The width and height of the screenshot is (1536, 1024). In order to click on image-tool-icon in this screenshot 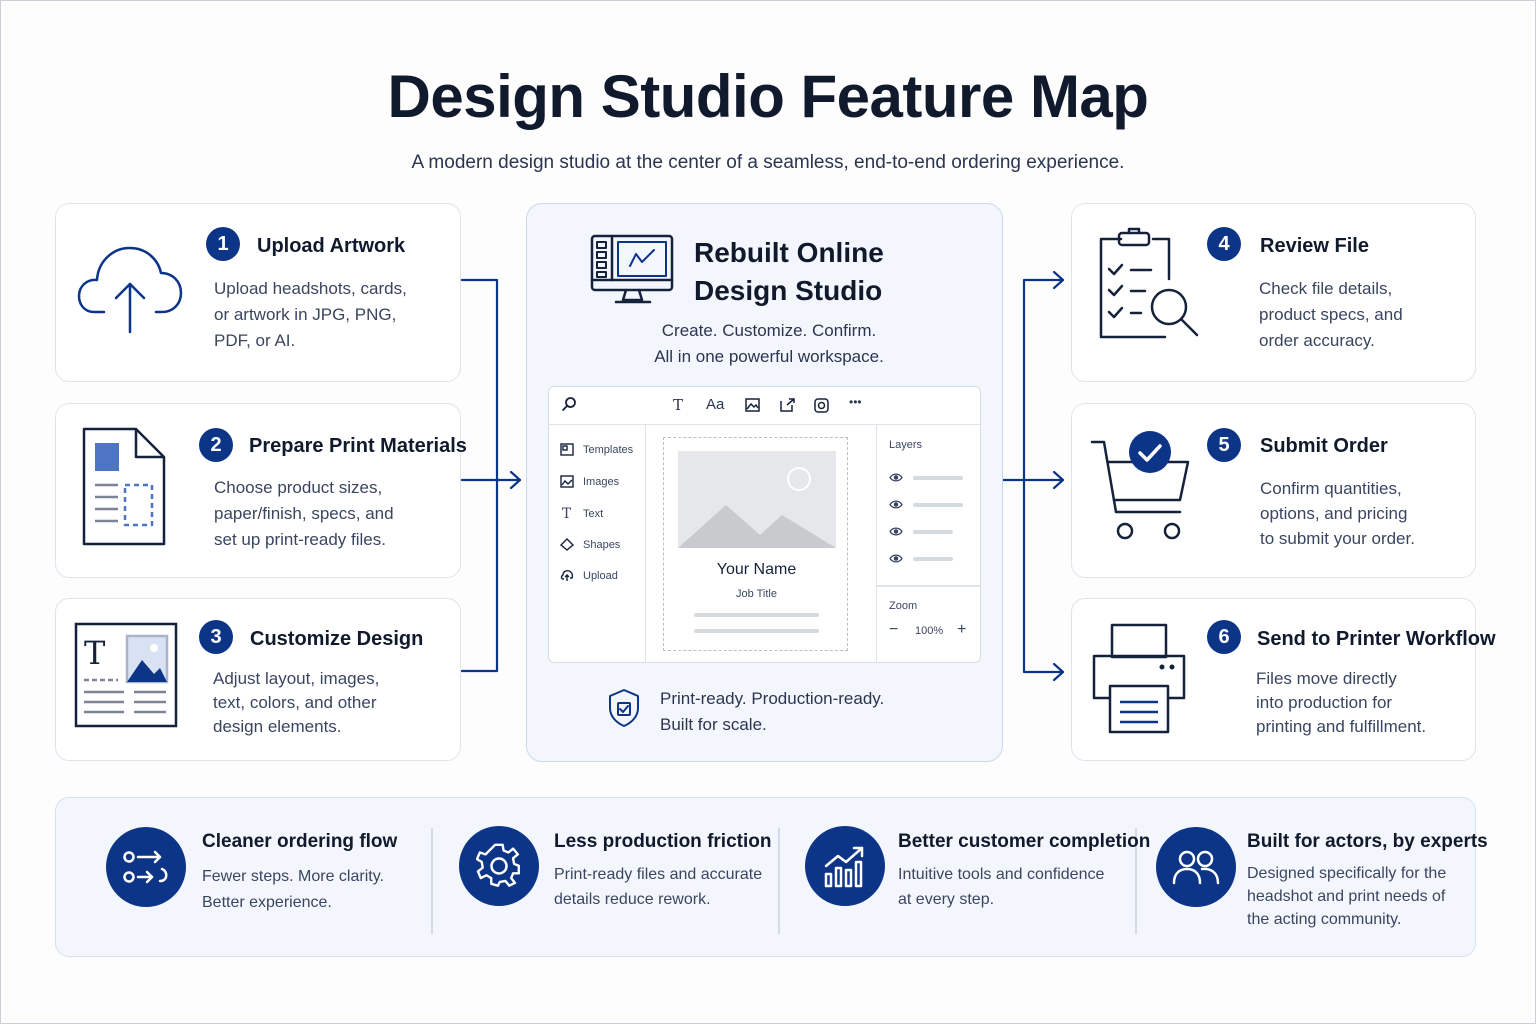, I will do `click(752, 407)`.